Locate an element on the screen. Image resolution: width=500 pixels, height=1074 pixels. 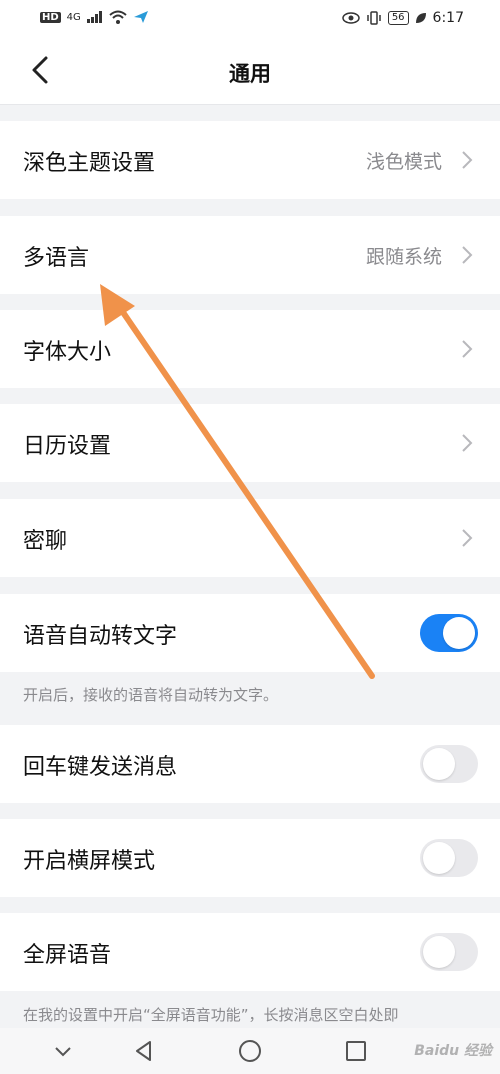
font-size-label: 字体大小 is located at coordinates (67, 352).